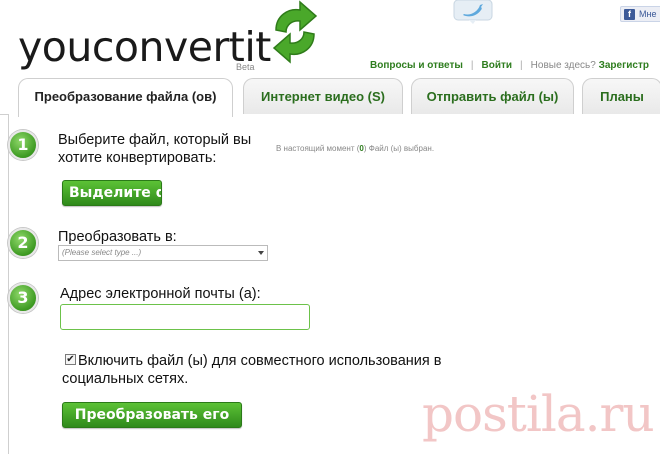 Image resolution: width=660 pixels, height=454 pixels. What do you see at coordinates (23, 298) in the screenshot?
I see `step-3-badge: 3` at bounding box center [23, 298].